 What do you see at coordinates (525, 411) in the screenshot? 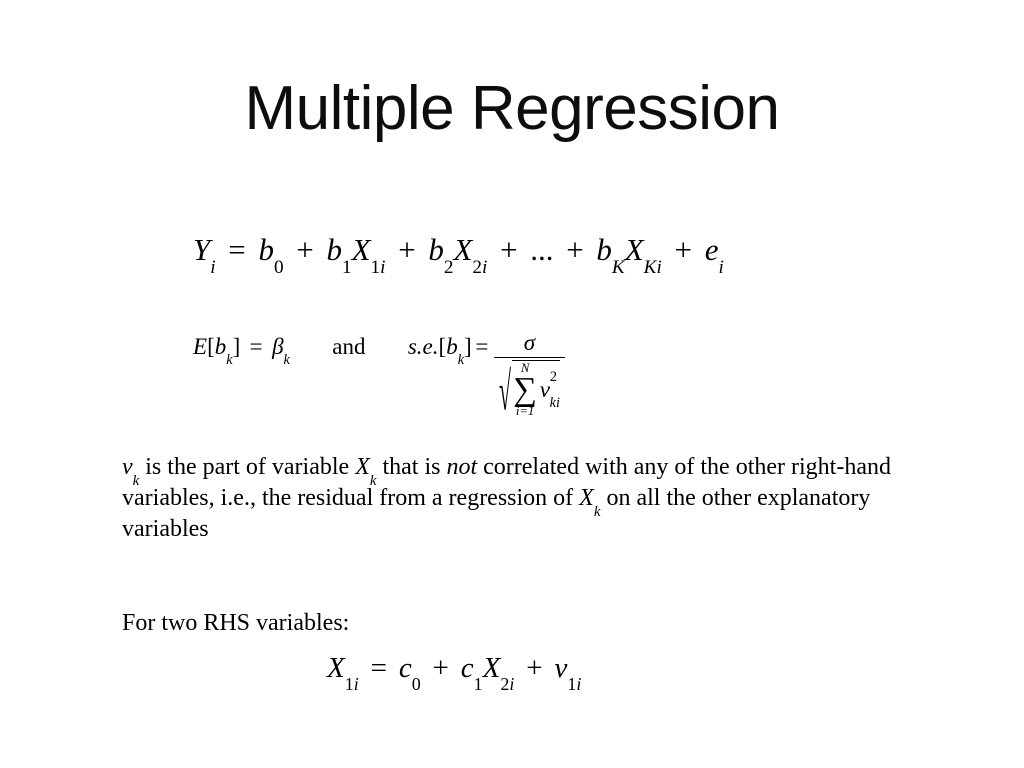
I see `equation-se-sum-lower: i=1` at bounding box center [525, 411].